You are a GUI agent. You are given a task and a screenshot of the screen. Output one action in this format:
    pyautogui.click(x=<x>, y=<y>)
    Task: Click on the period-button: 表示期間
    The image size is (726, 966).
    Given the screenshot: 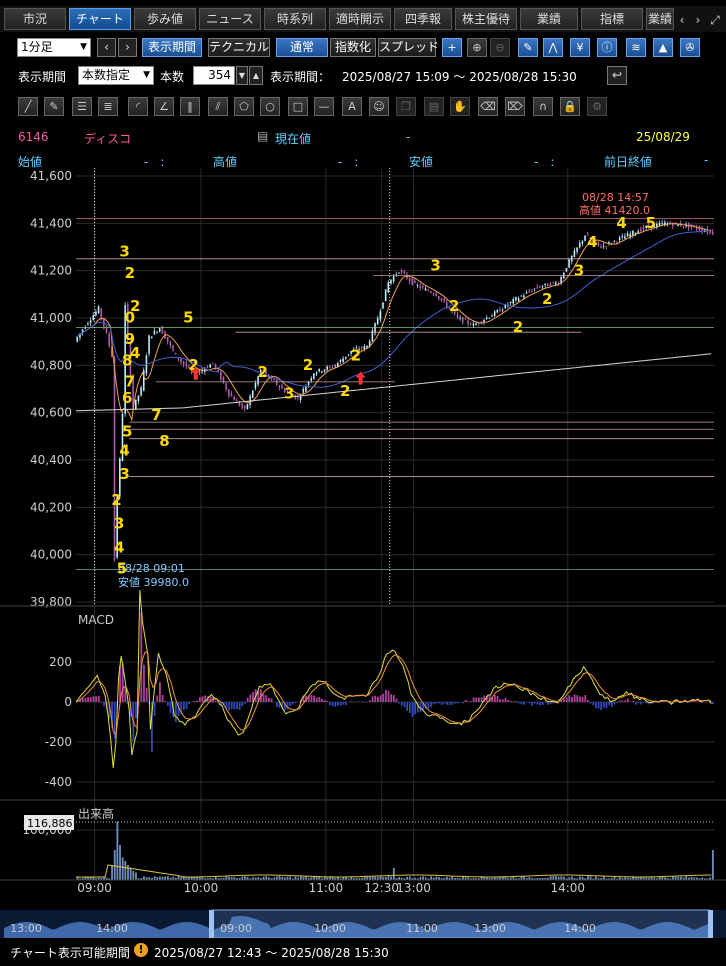 What is the action you would take?
    pyautogui.click(x=172, y=47)
    